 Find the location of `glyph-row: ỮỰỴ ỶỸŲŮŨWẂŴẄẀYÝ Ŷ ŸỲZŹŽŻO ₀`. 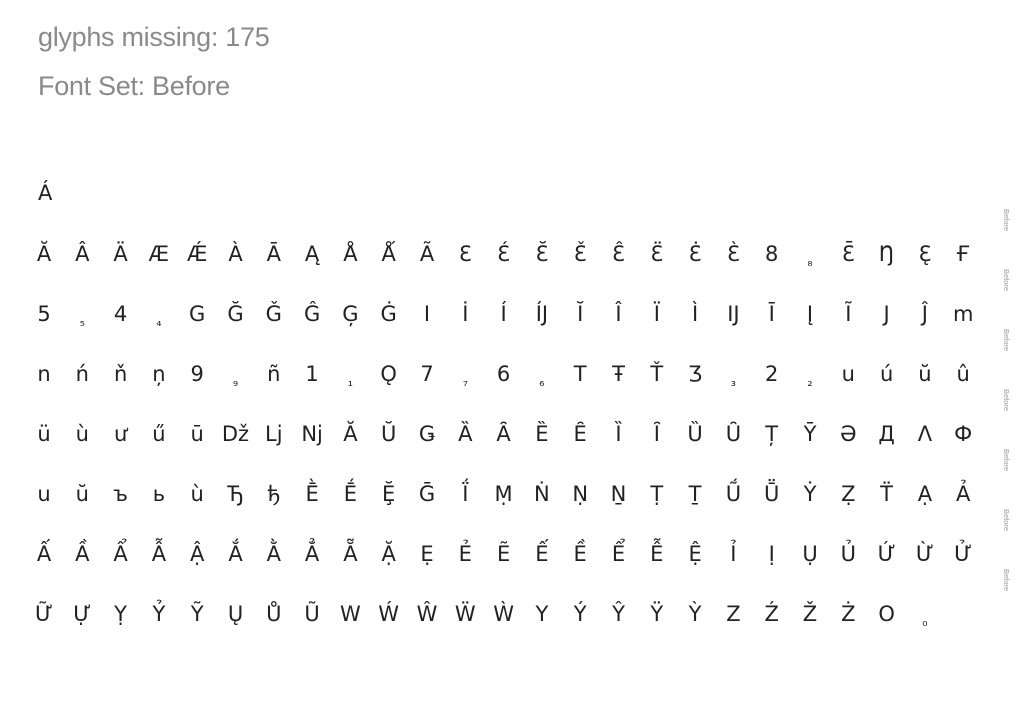

glyph-row: ỮỰỴ ỶỸŲŮŨWẂŴẄẀYÝ Ŷ ŸỲZŹŽŻO ₀ is located at coordinates (505, 614).